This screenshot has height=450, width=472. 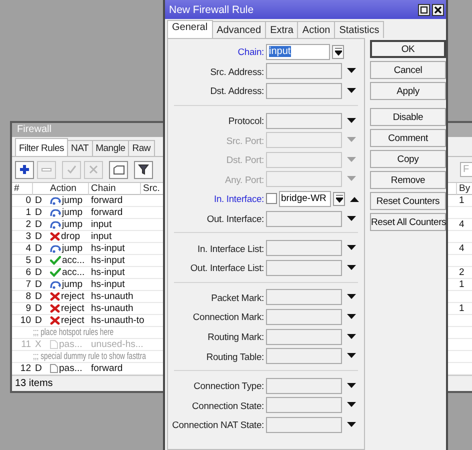 What do you see at coordinates (298, 52) in the screenshot?
I see `input-field: input` at bounding box center [298, 52].